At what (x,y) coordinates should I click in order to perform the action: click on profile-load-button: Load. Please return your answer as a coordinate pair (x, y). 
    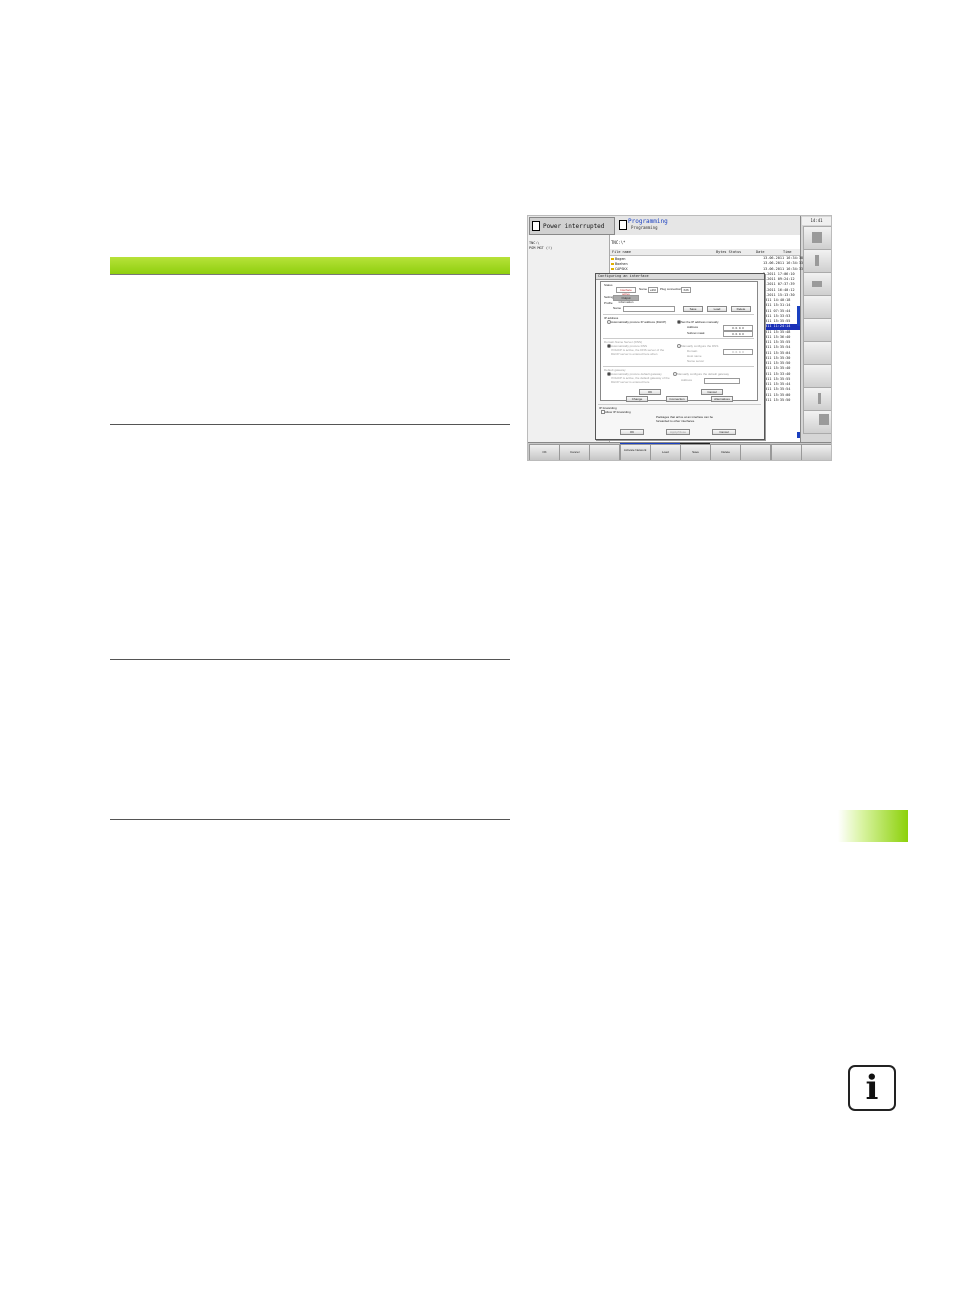
    Looking at the image, I should click on (717, 309).